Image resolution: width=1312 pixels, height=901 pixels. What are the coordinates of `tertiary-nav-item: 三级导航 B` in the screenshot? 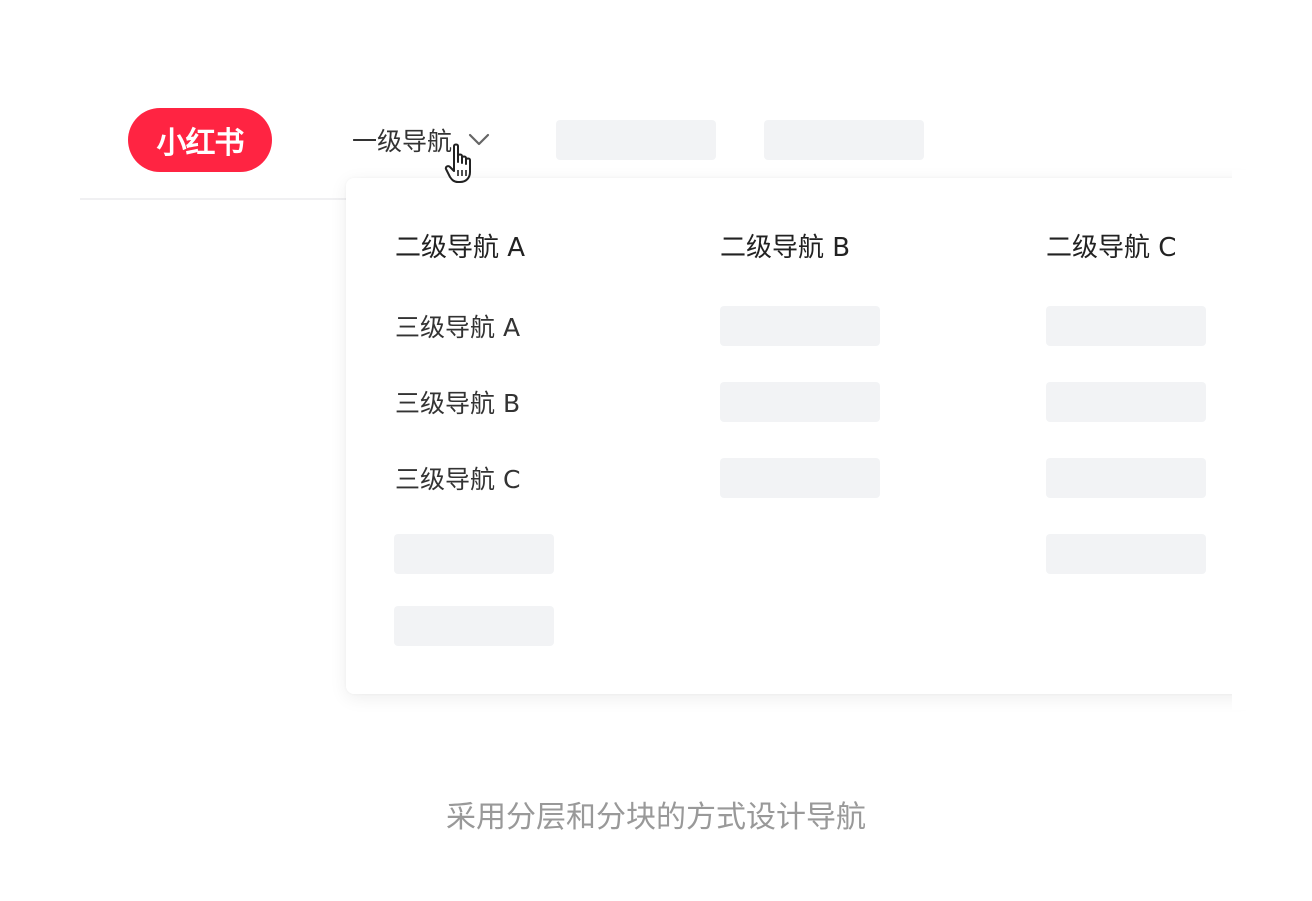 It's located at (457, 404).